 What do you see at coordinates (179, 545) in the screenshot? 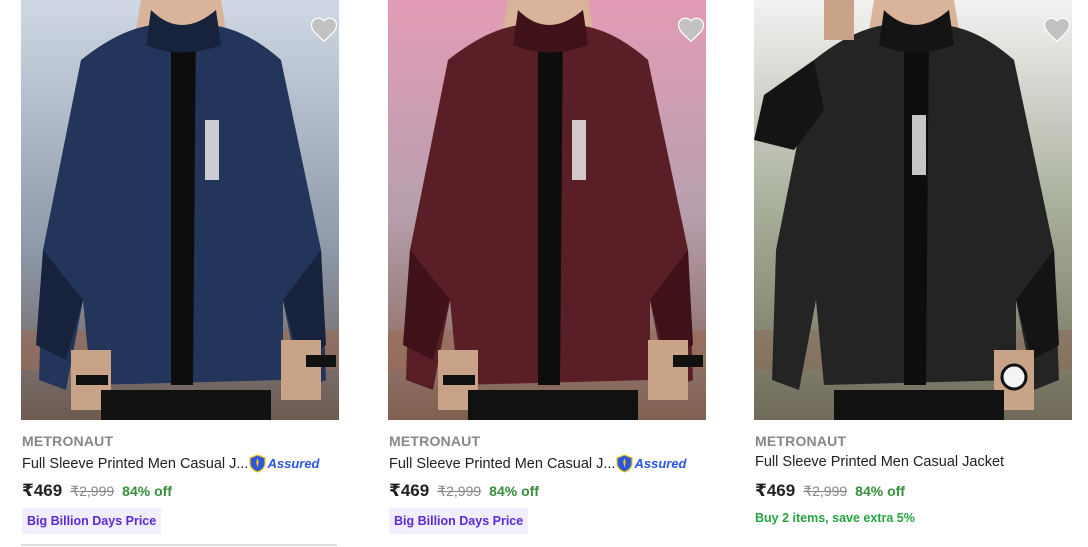
I see `divider` at bounding box center [179, 545].